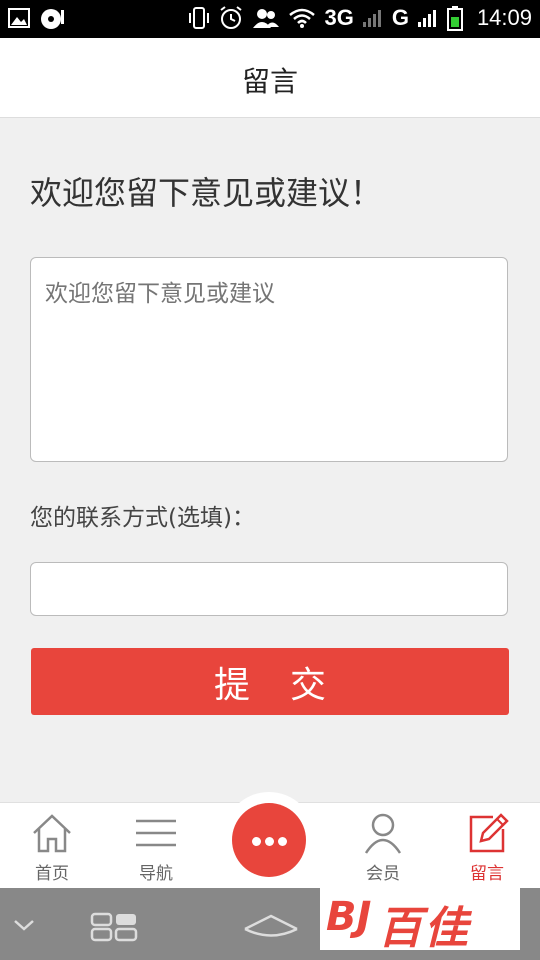 This screenshot has height=960, width=540. I want to click on network-3g: 3G, so click(339, 17).